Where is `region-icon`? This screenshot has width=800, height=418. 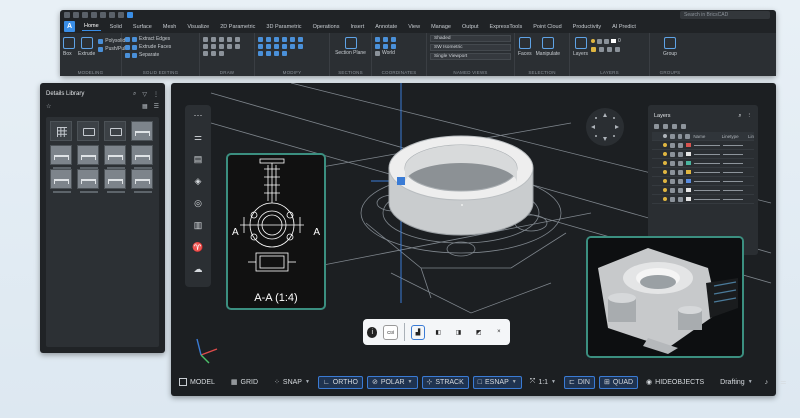 region-icon is located at coordinates (205, 53).